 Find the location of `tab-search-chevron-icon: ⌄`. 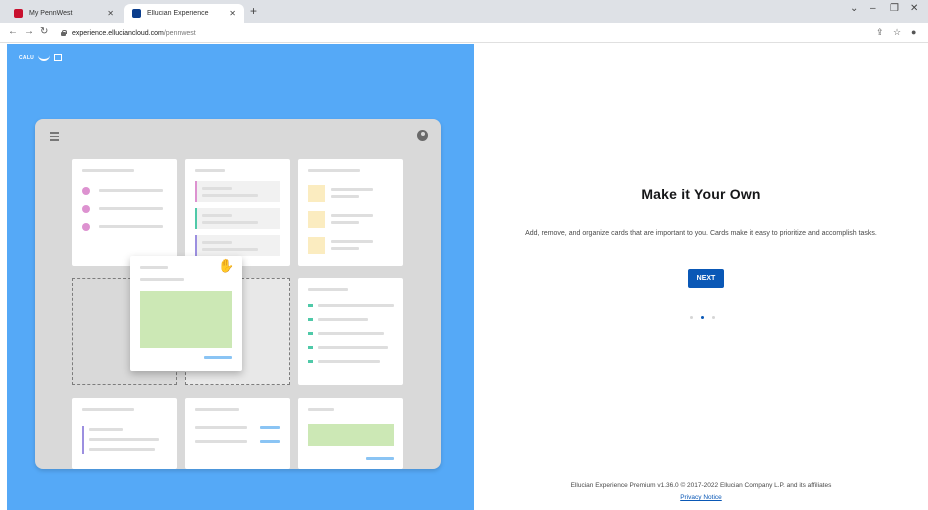

tab-search-chevron-icon: ⌄ is located at coordinates (854, 8).